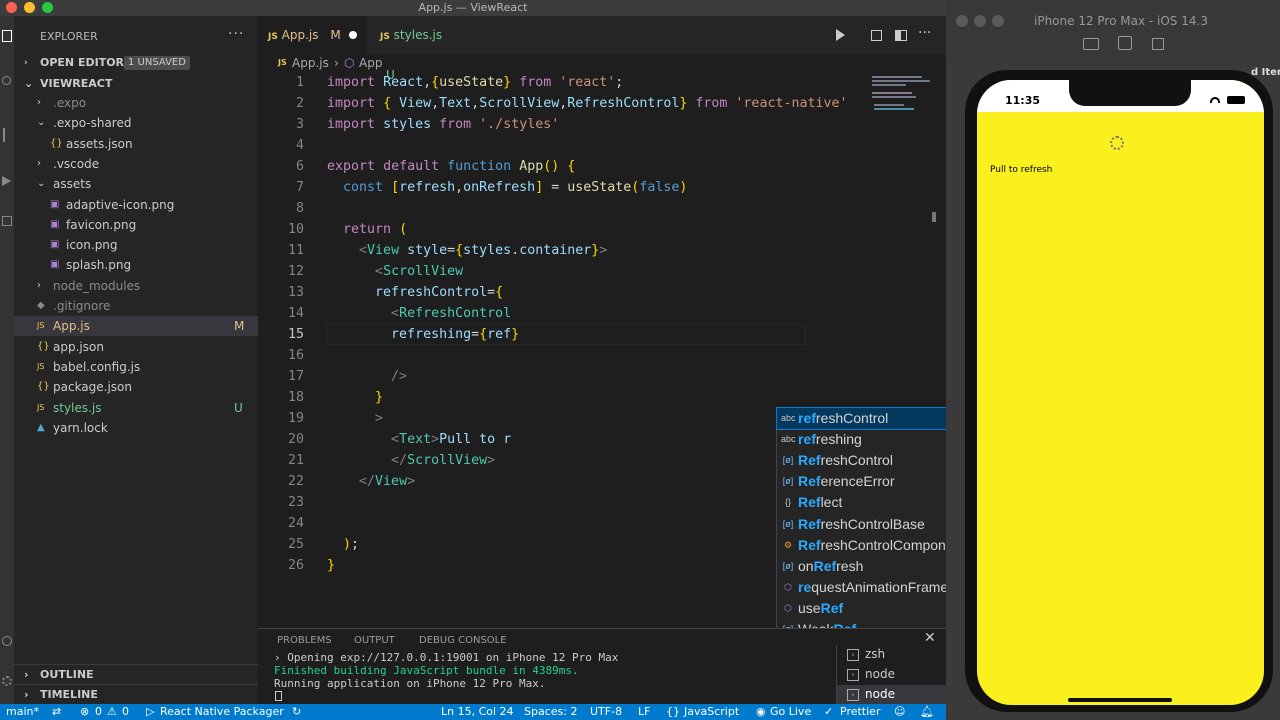  Describe the element at coordinates (861, 481) in the screenshot. I see `suggestion-item: [ø] ReferenceError` at that location.